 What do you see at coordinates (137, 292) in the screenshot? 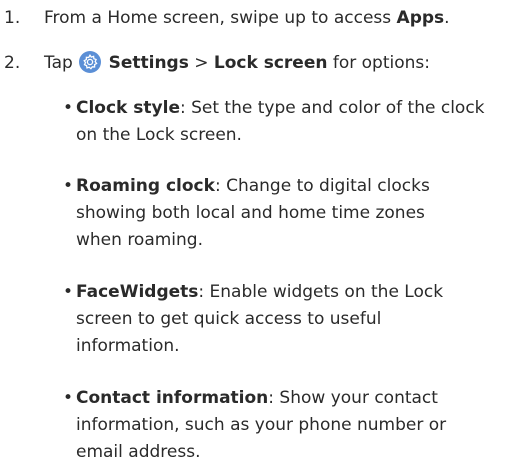
I see `option-term: FaceWidgets` at bounding box center [137, 292].